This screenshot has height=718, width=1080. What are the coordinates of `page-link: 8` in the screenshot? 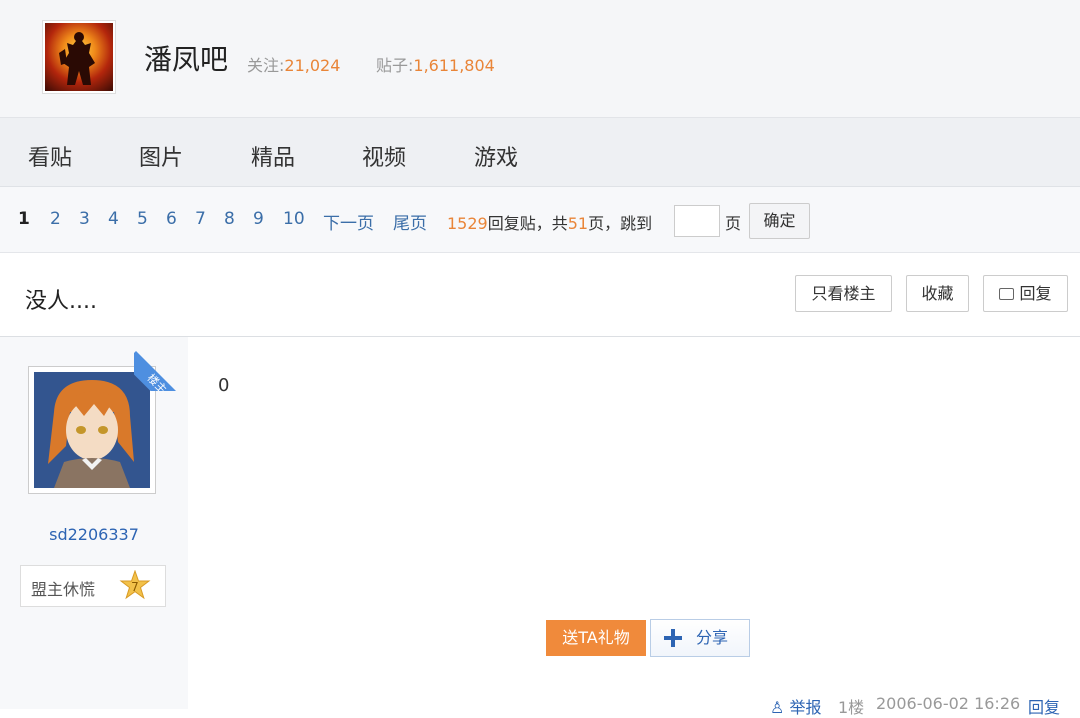 It's located at (229, 219).